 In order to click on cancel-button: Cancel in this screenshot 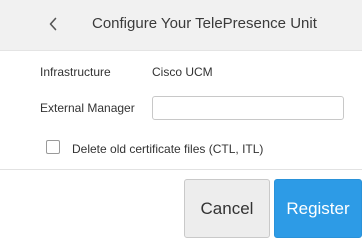, I will do `click(227, 208)`.